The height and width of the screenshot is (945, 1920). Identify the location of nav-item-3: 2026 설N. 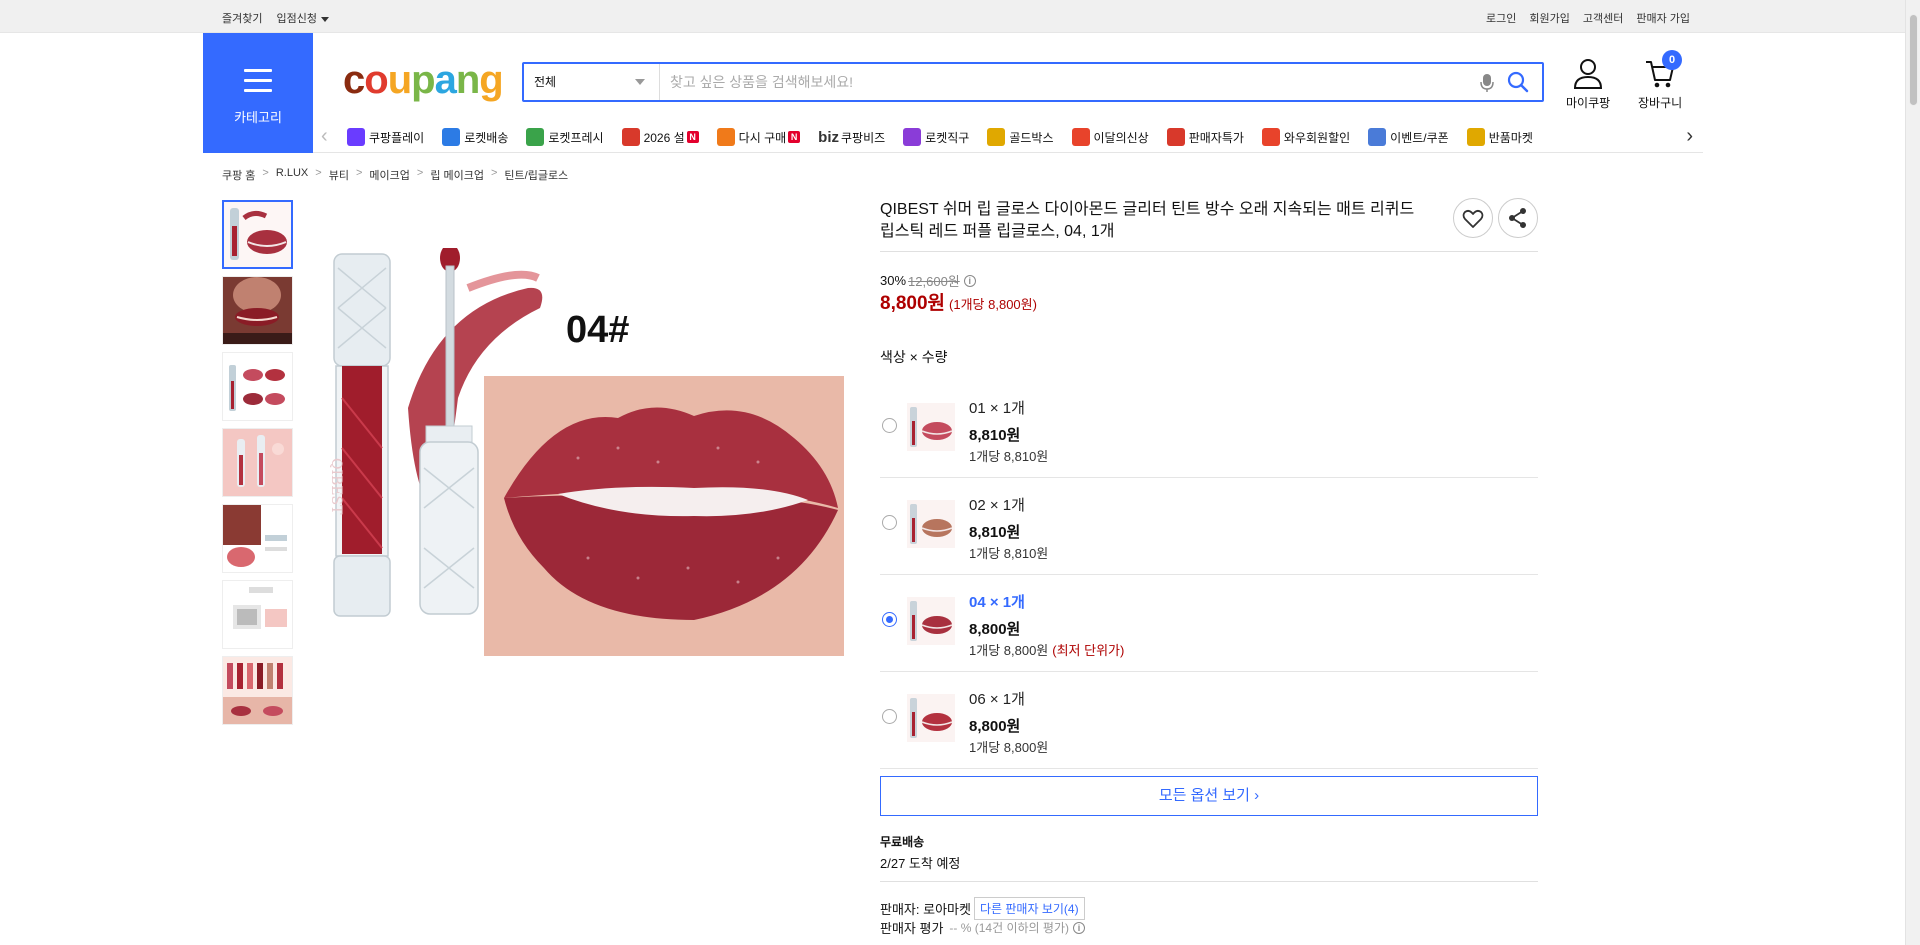
(660, 137).